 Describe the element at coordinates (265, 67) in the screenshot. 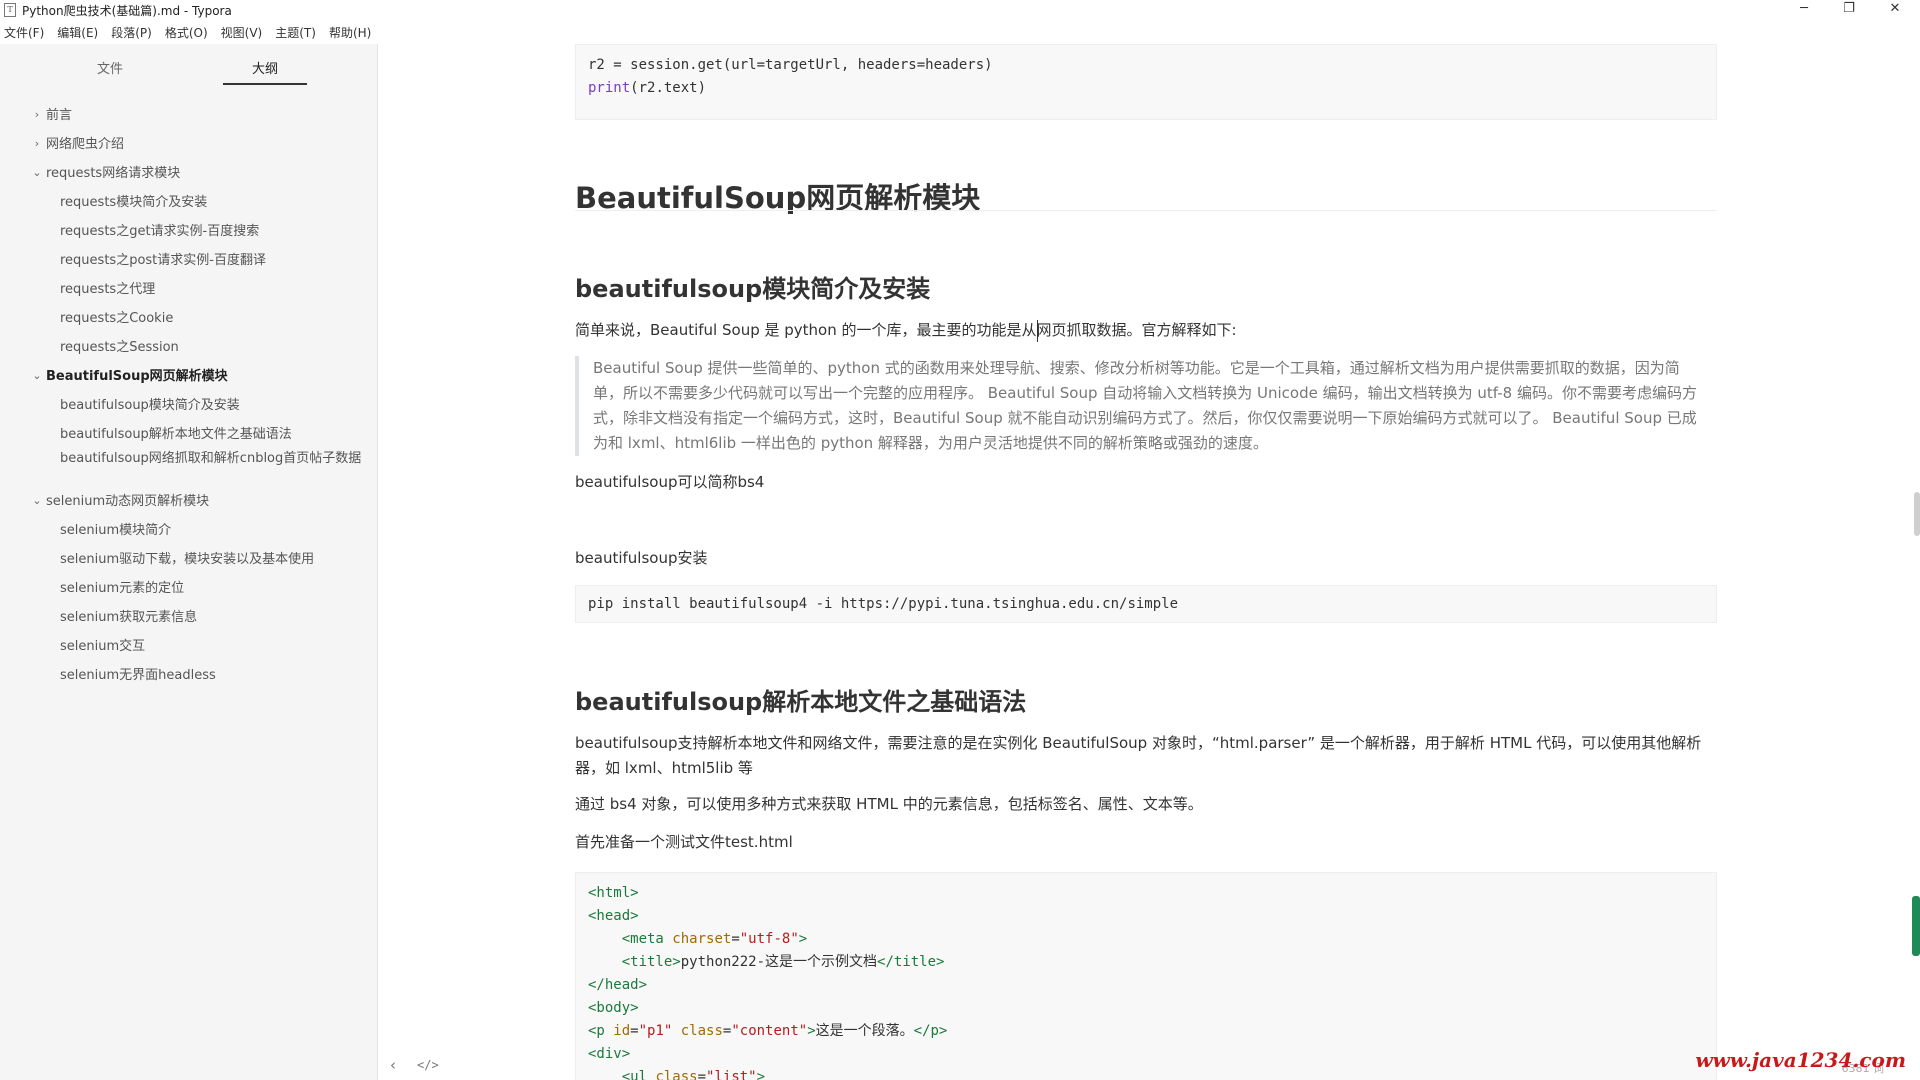

I see `tab-outline: 大纲` at that location.